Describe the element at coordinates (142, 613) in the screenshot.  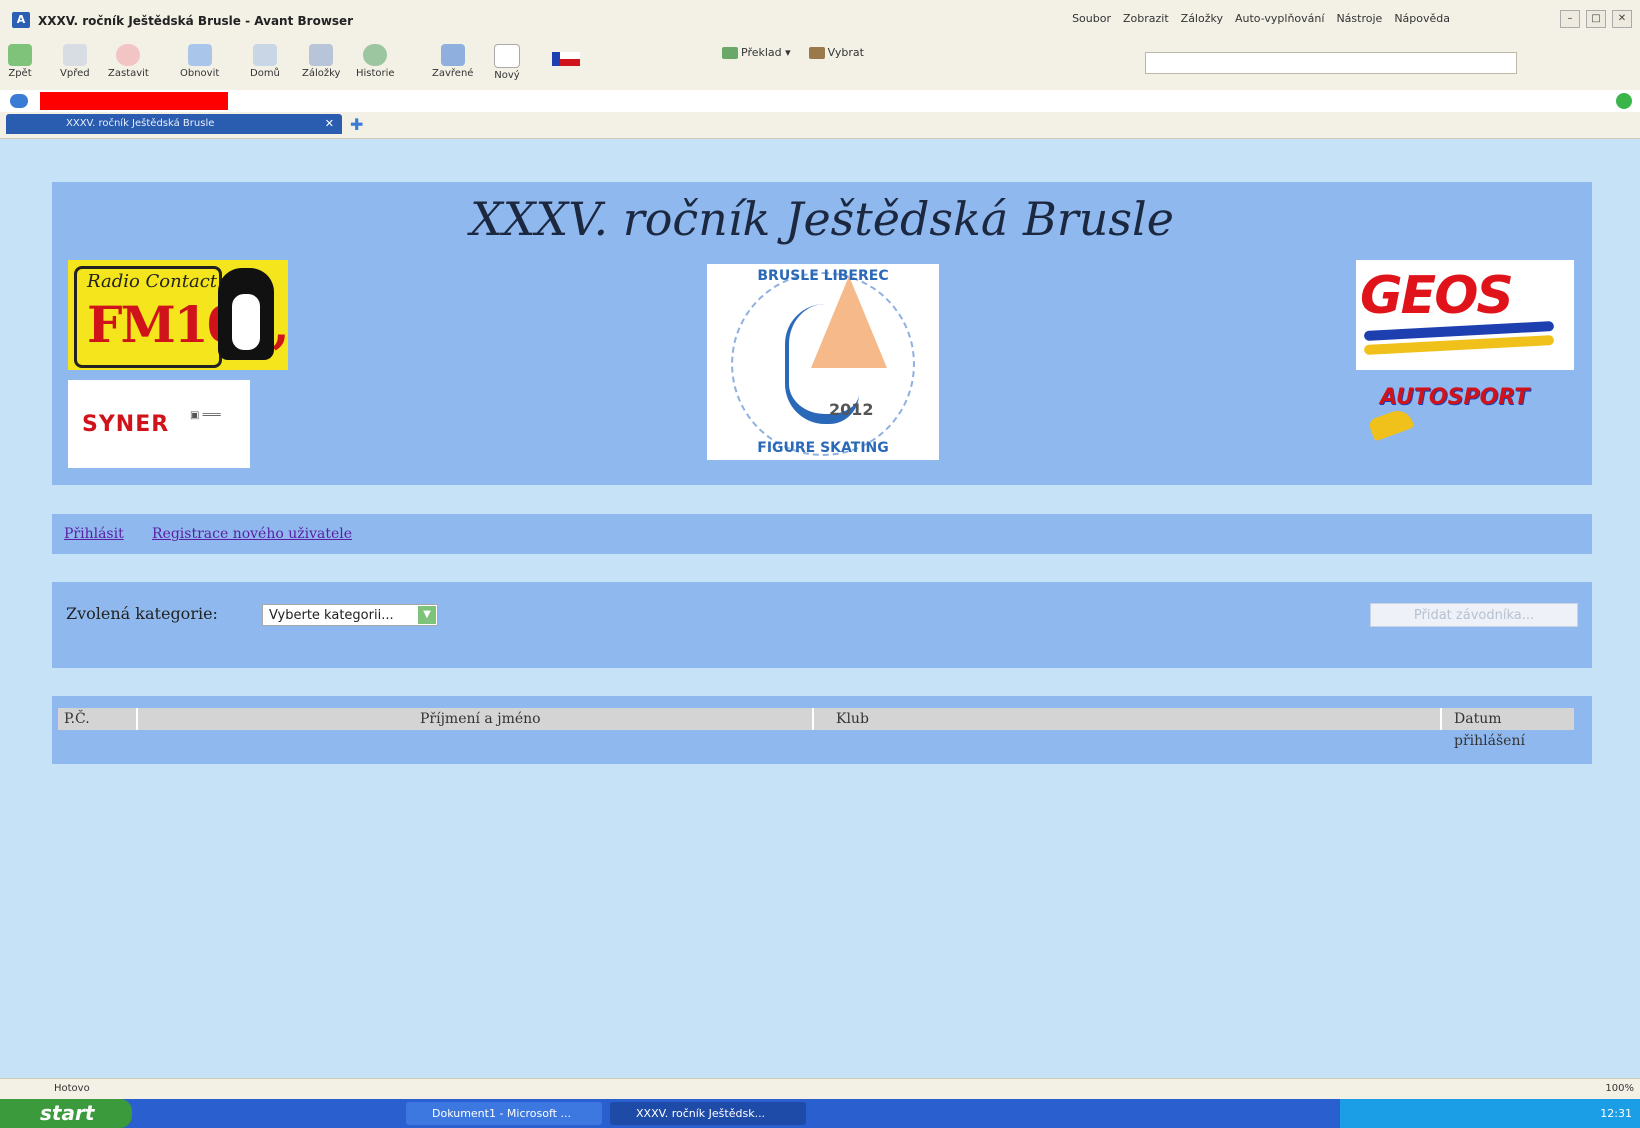
I see `category-label: Zvolená kategorie:` at that location.